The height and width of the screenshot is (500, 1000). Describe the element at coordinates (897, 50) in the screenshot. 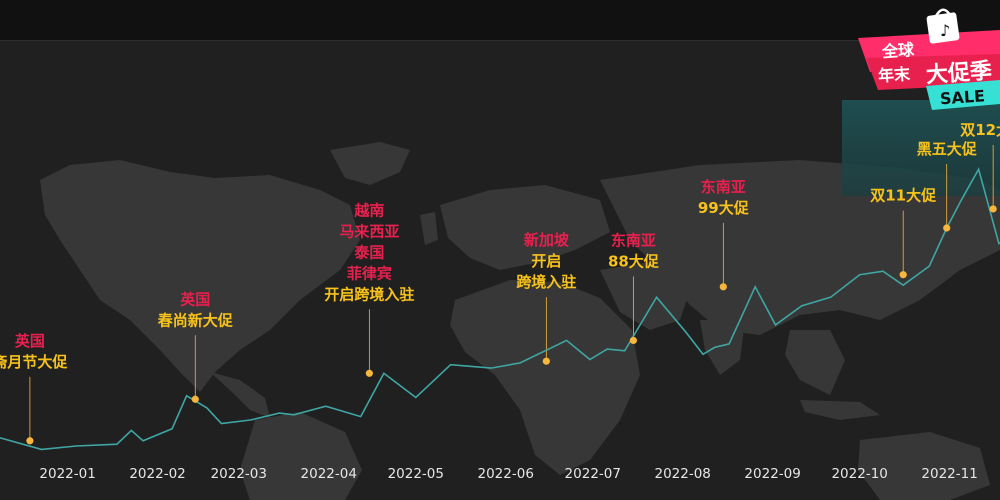

I see `badge-line1: 全球` at that location.